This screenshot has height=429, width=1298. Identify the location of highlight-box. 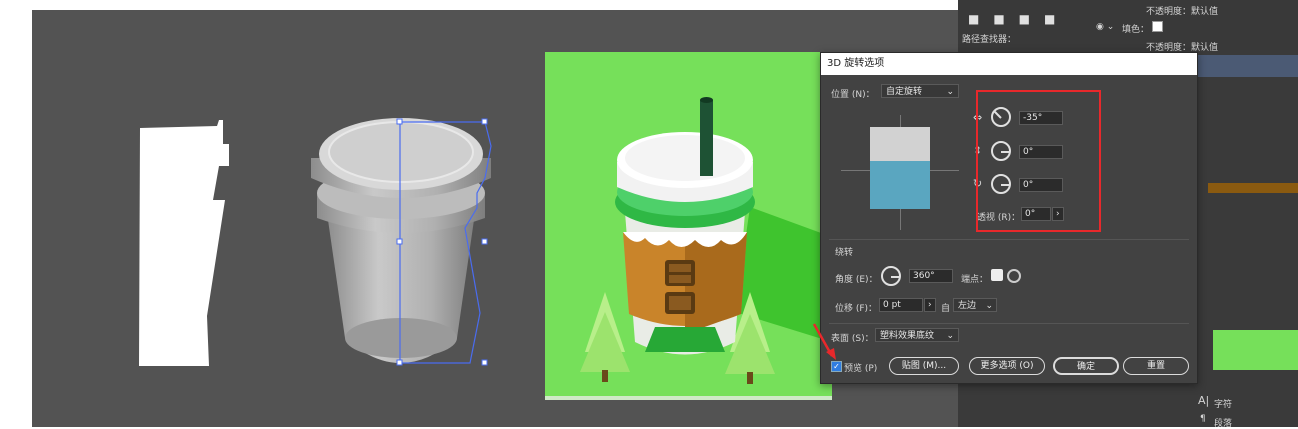
(1038, 161).